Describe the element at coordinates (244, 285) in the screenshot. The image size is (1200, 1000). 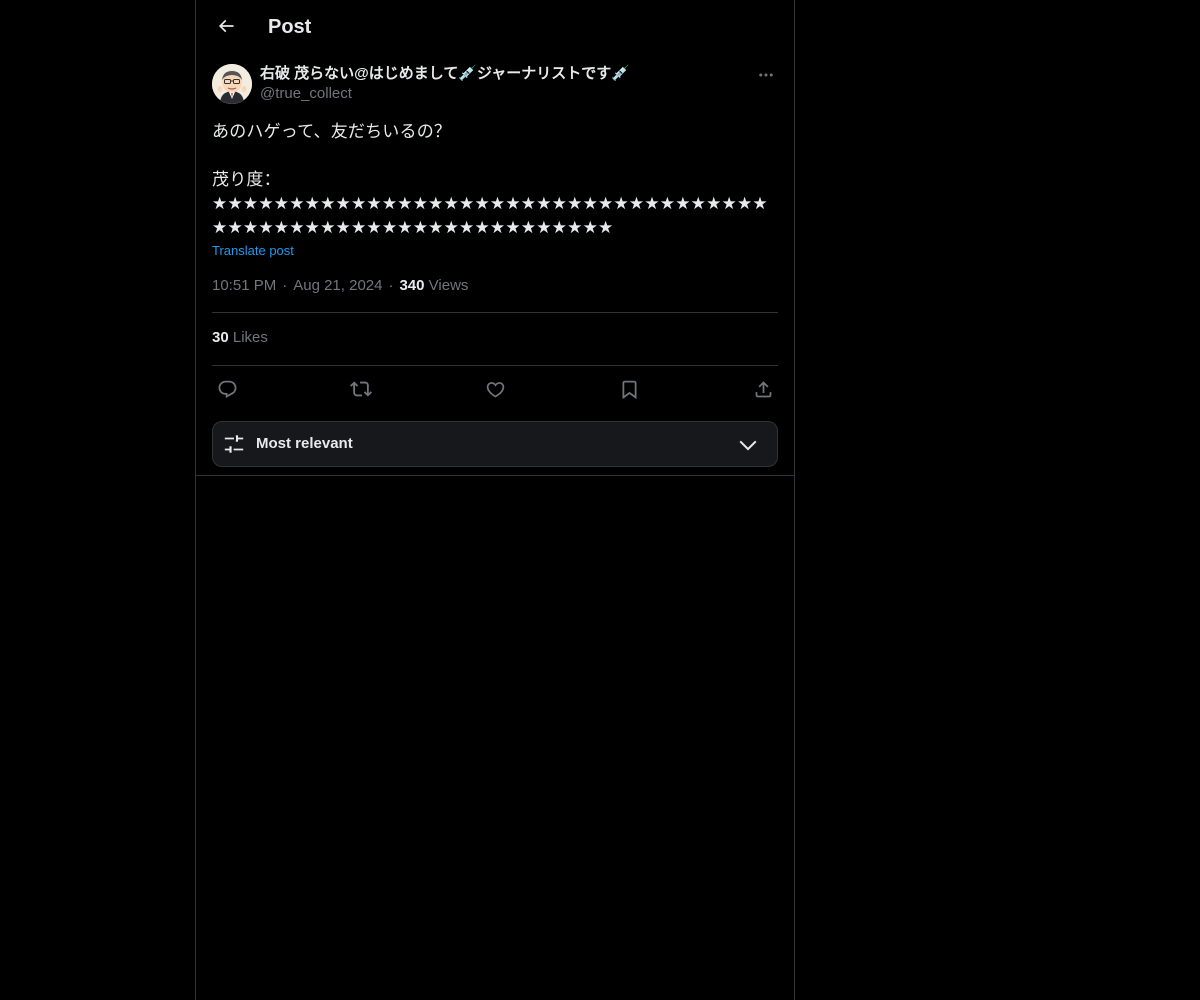
I see `post-time: 10:51 PM` at that location.